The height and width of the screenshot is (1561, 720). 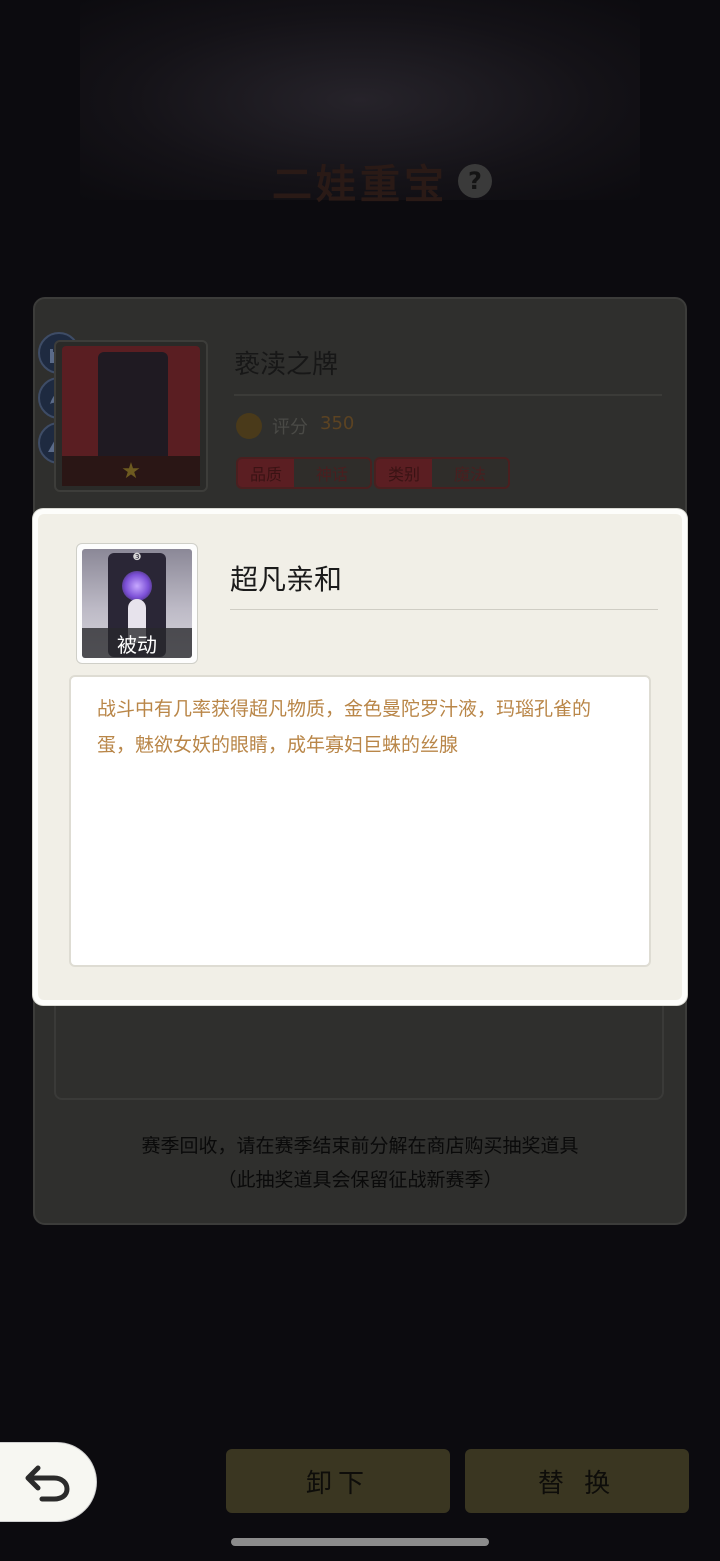 I want to click on category-tag: 类别 魔法, so click(x=442, y=473).